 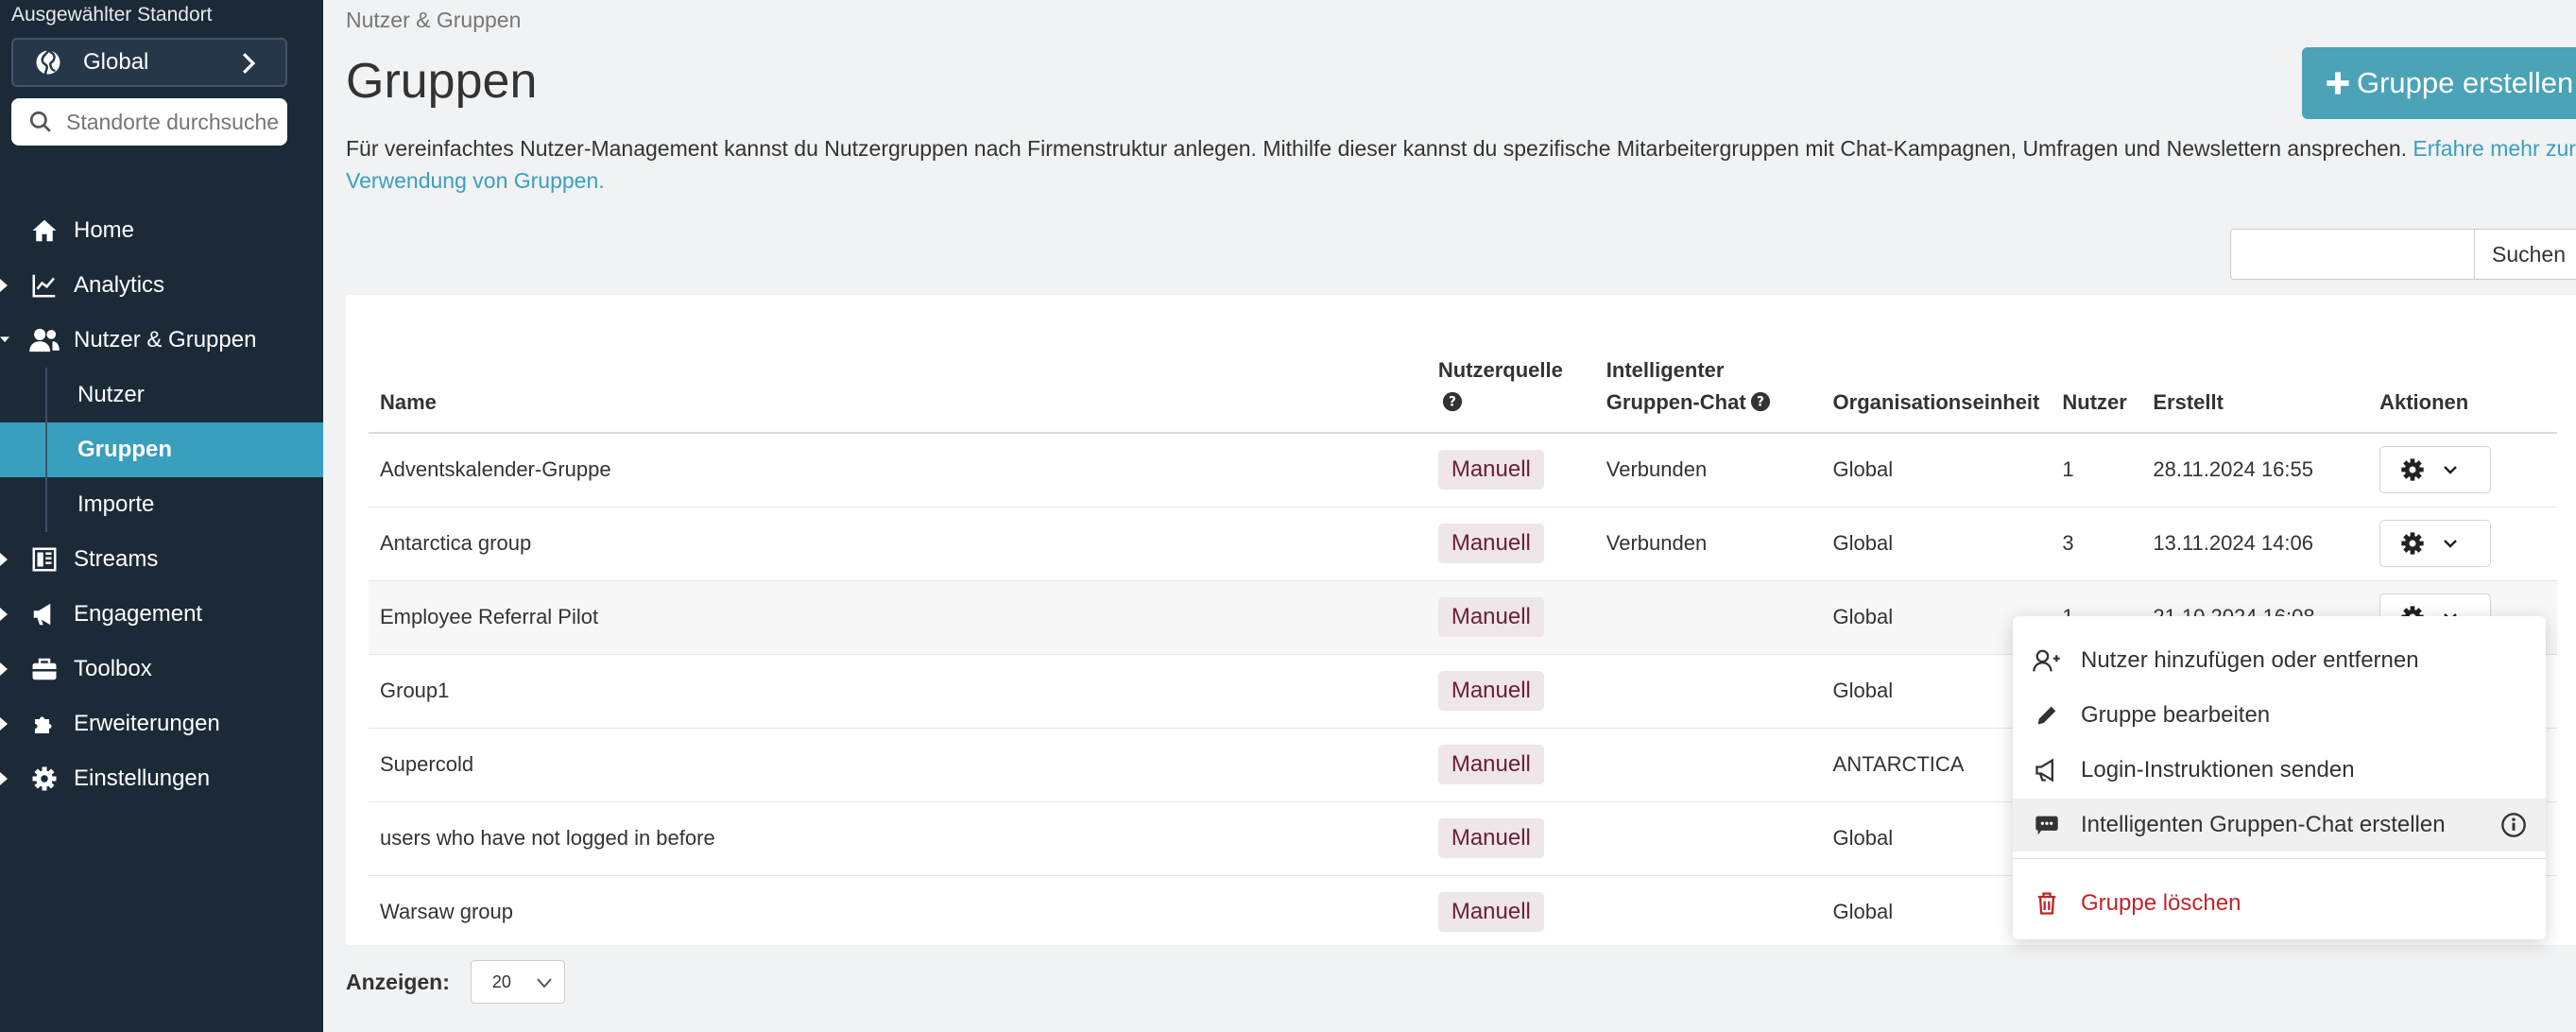 I want to click on nav-item-analytics: Analytics, so click(x=161, y=285).